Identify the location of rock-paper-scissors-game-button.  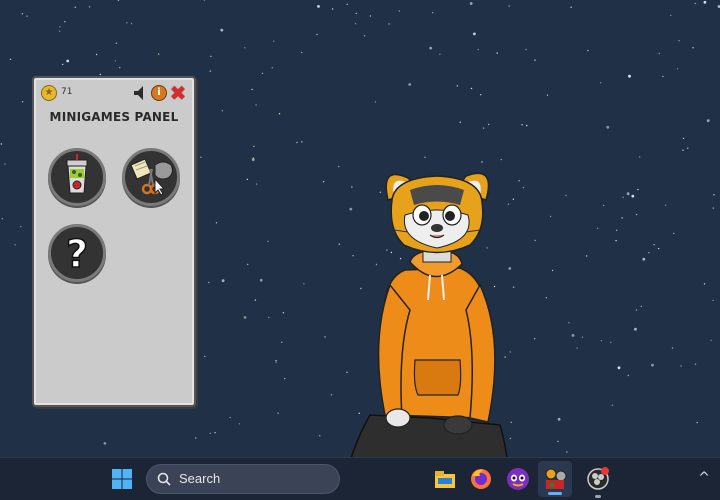
(151, 177).